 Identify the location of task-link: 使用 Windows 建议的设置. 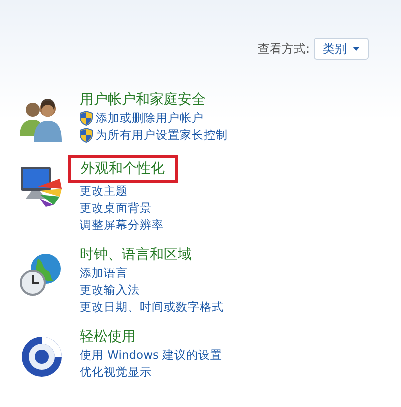
(151, 355).